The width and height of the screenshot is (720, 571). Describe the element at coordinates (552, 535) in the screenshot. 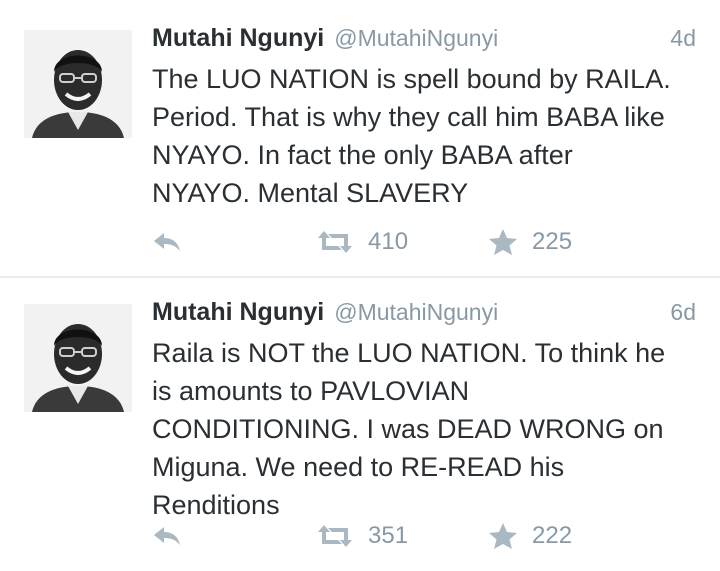

I see `favorite-count: 222` at that location.